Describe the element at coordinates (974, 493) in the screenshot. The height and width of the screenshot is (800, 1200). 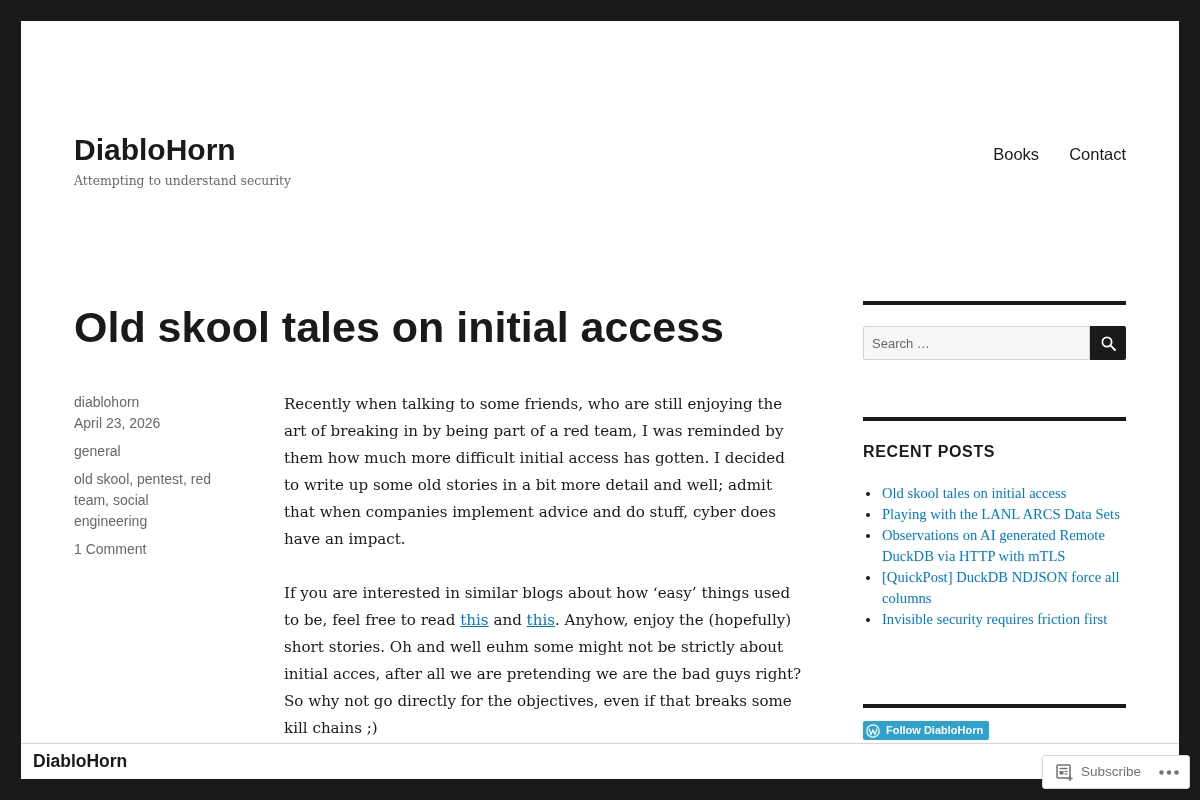
I see `post-link: Old skool tales on initial access` at that location.